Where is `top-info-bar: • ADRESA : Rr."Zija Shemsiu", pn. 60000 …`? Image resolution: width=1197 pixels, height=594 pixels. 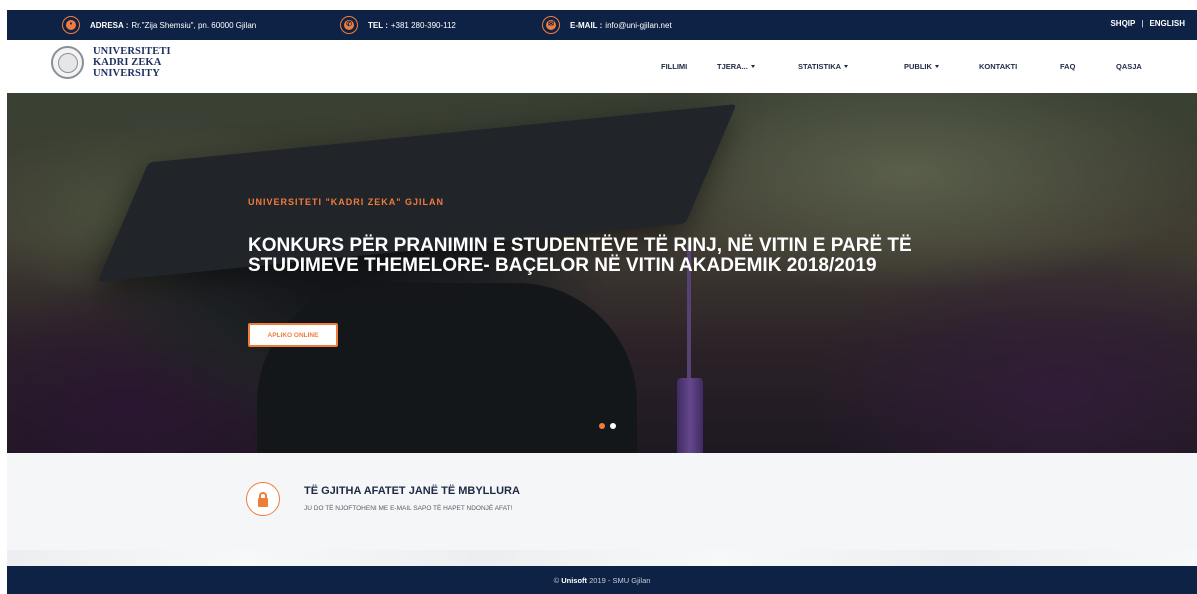 top-info-bar: • ADRESA : Rr."Zija Shemsiu", pn. 60000 … is located at coordinates (602, 25).